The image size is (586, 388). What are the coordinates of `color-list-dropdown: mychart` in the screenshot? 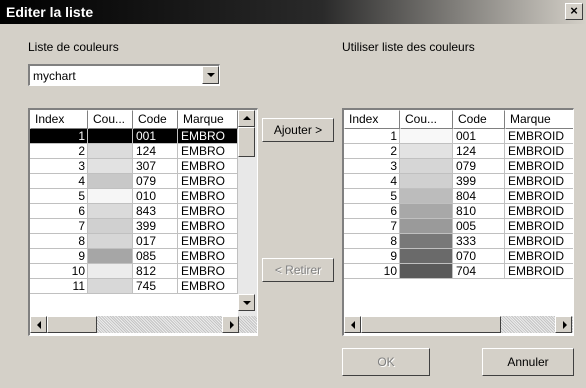 It's located at (124, 75).